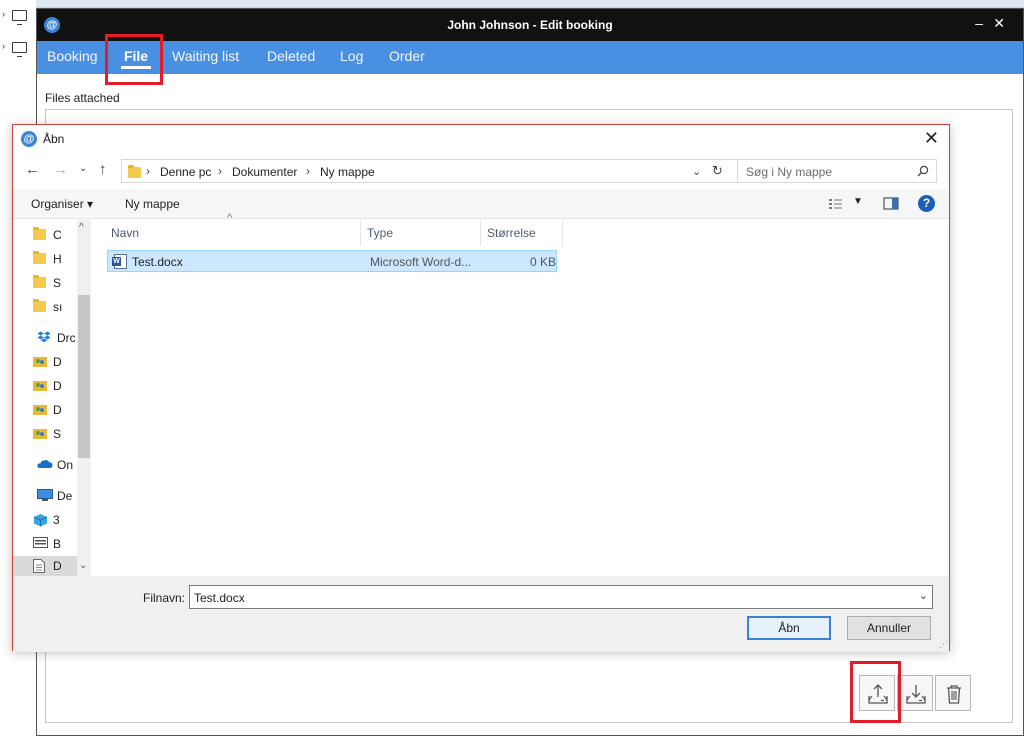  I want to click on download-button, so click(915, 693).